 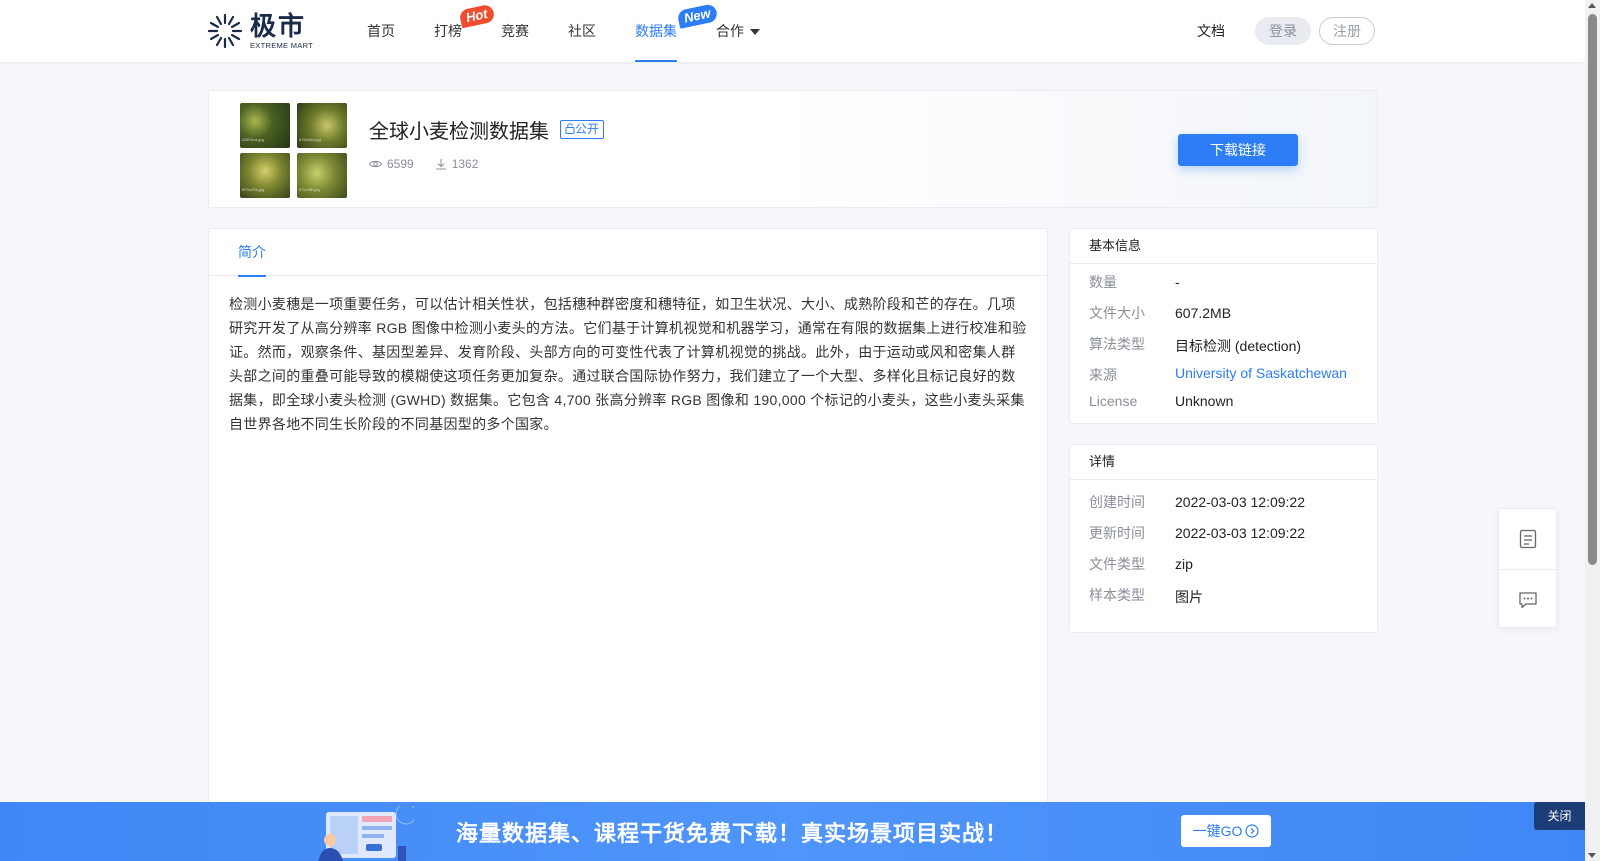 I want to click on site-logo: 极市 EXTREME MART, so click(x=259, y=31).